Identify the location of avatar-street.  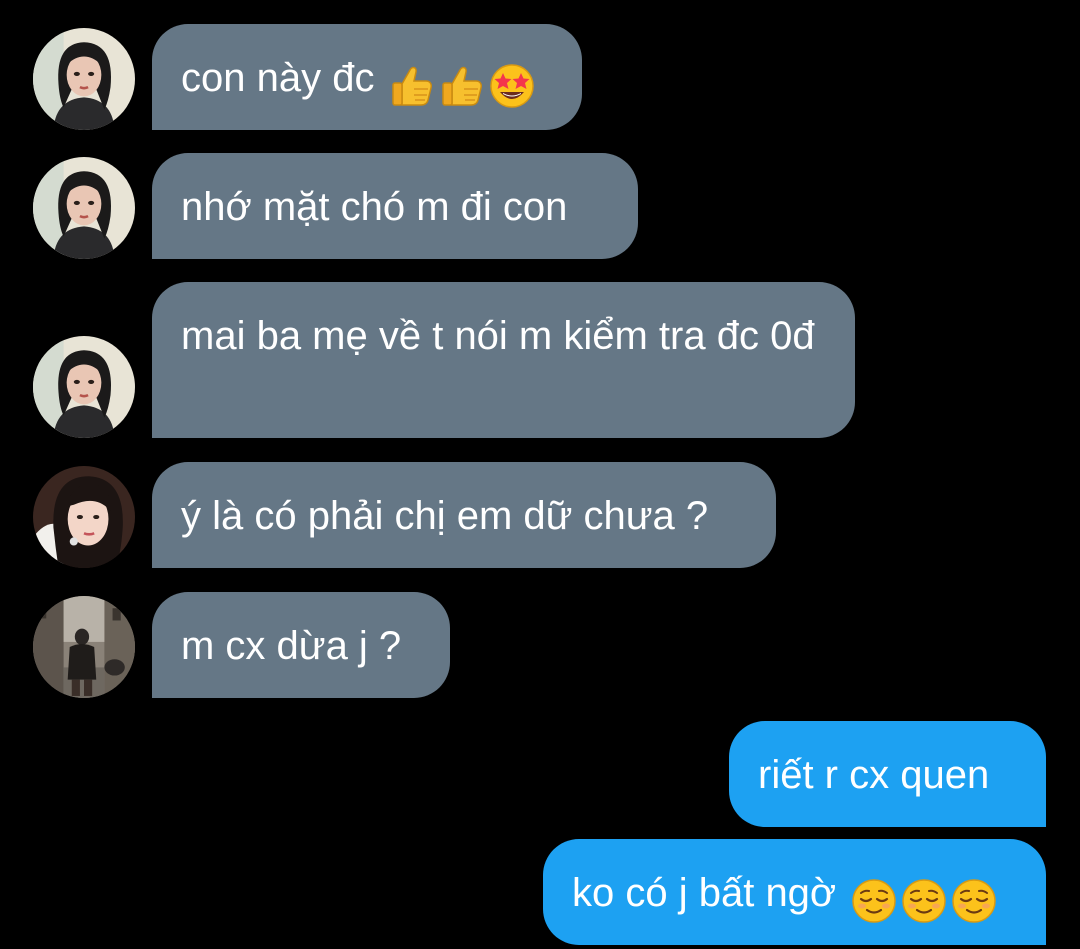
(84, 647).